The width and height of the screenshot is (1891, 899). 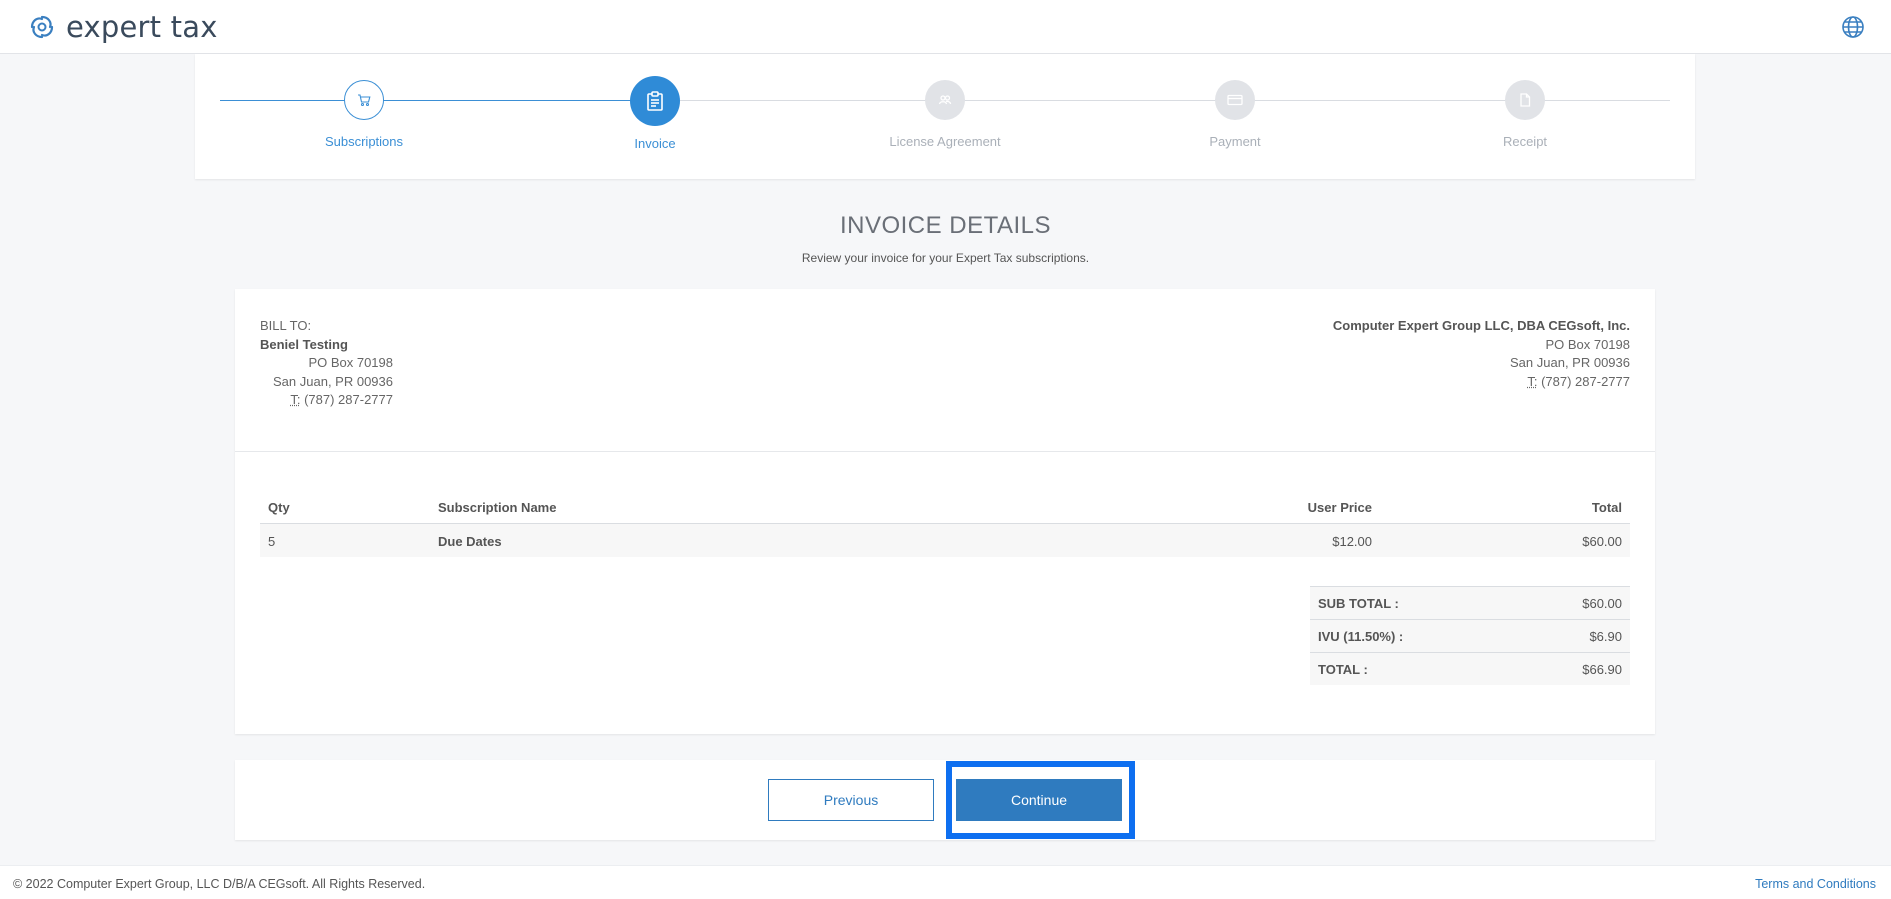 What do you see at coordinates (1853, 27) in the screenshot?
I see `globe-icon` at bounding box center [1853, 27].